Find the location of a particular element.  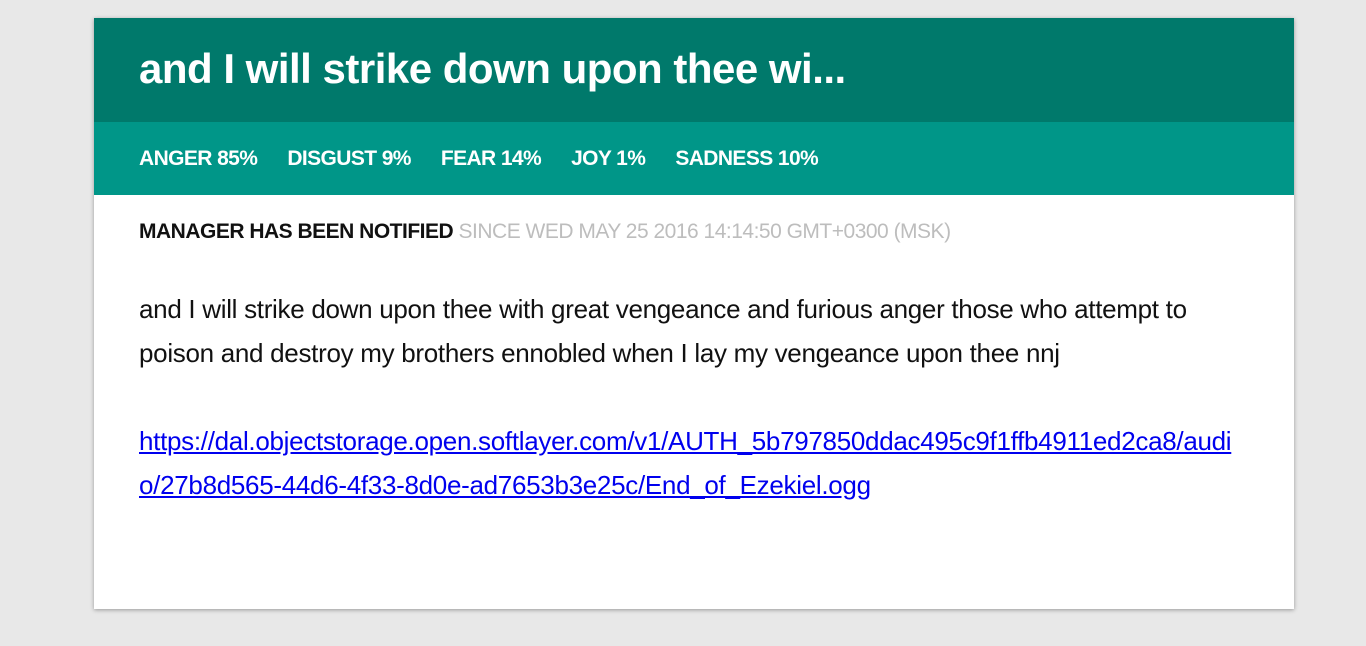

status-label: Manager has been notified is located at coordinates (296, 231).